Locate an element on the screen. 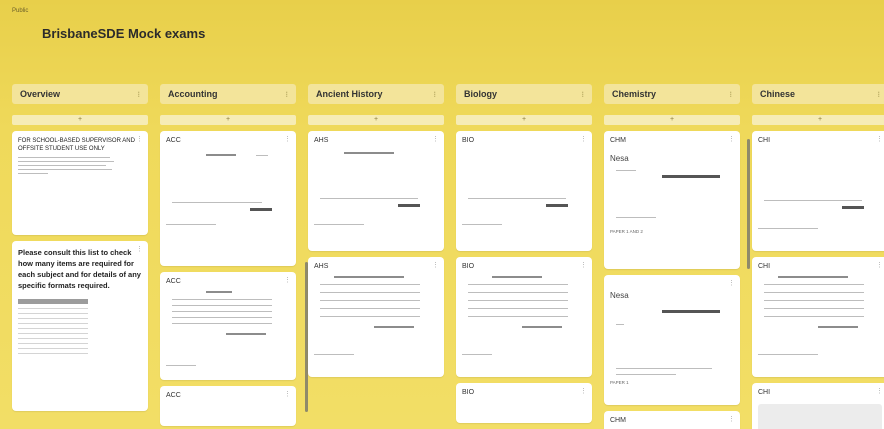  top-bar: Public is located at coordinates (442, 9).